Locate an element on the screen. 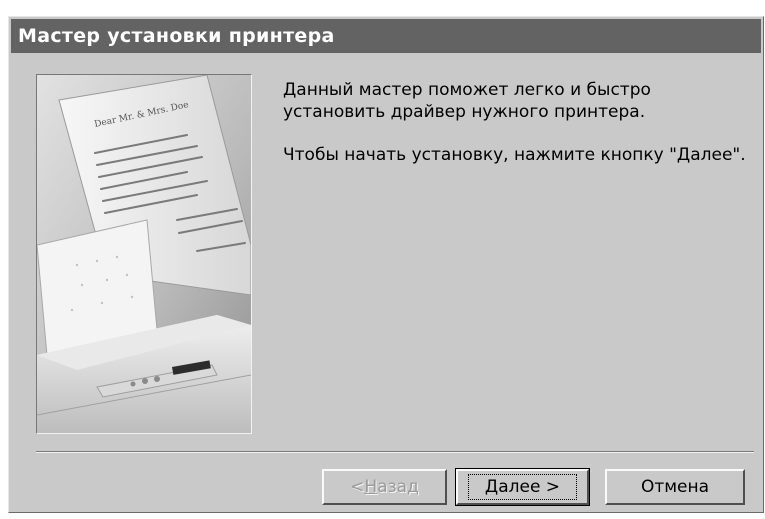 The width and height of the screenshot is (765, 519). window-title: Мастер установки принтера is located at coordinates (176, 36).